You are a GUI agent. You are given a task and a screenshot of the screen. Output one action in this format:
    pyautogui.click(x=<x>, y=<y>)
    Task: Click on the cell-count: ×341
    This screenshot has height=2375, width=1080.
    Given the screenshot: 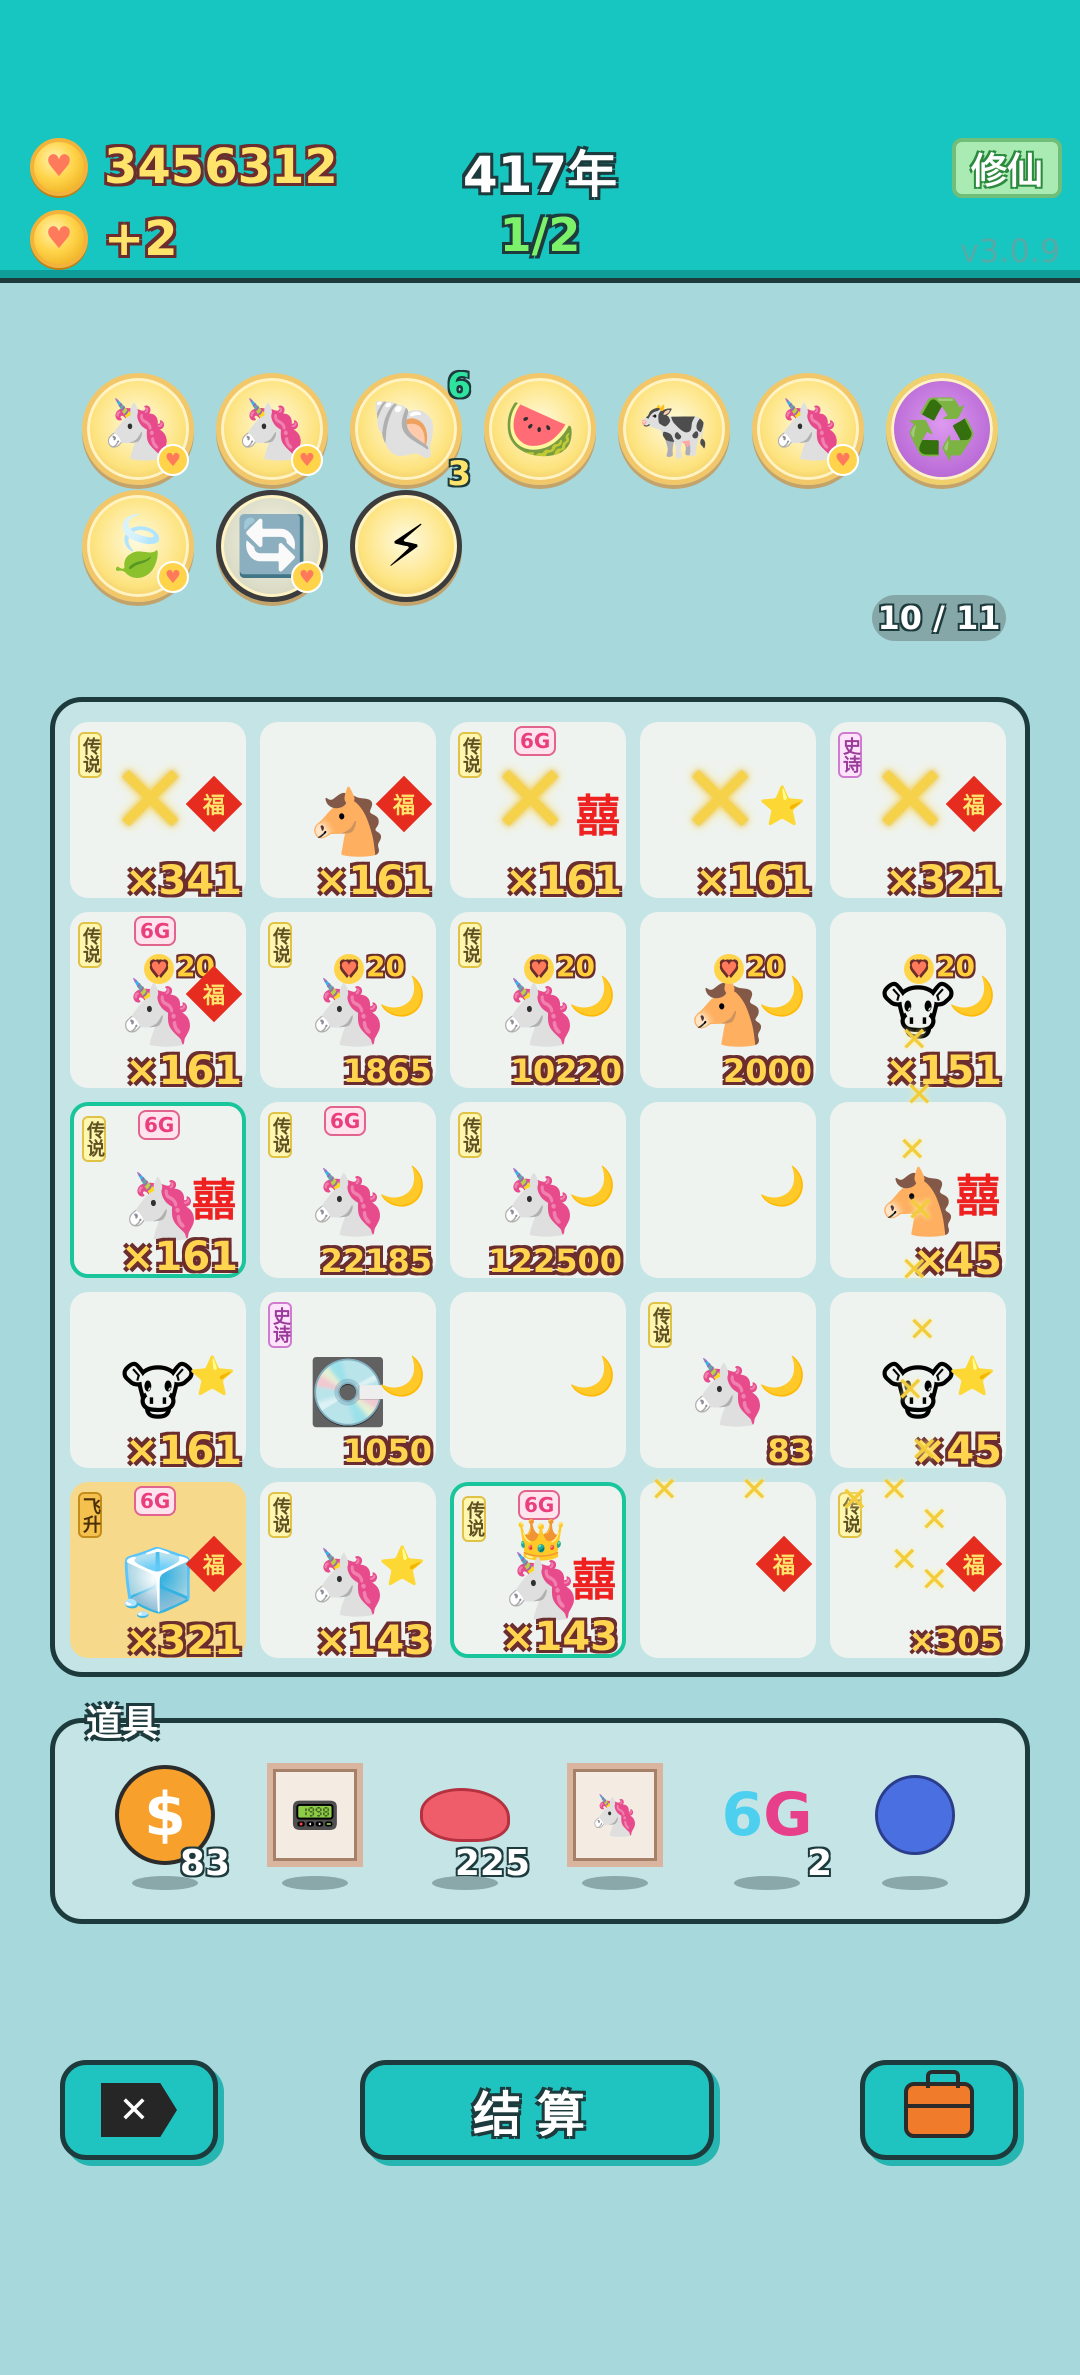 What is the action you would take?
    pyautogui.click(x=183, y=881)
    